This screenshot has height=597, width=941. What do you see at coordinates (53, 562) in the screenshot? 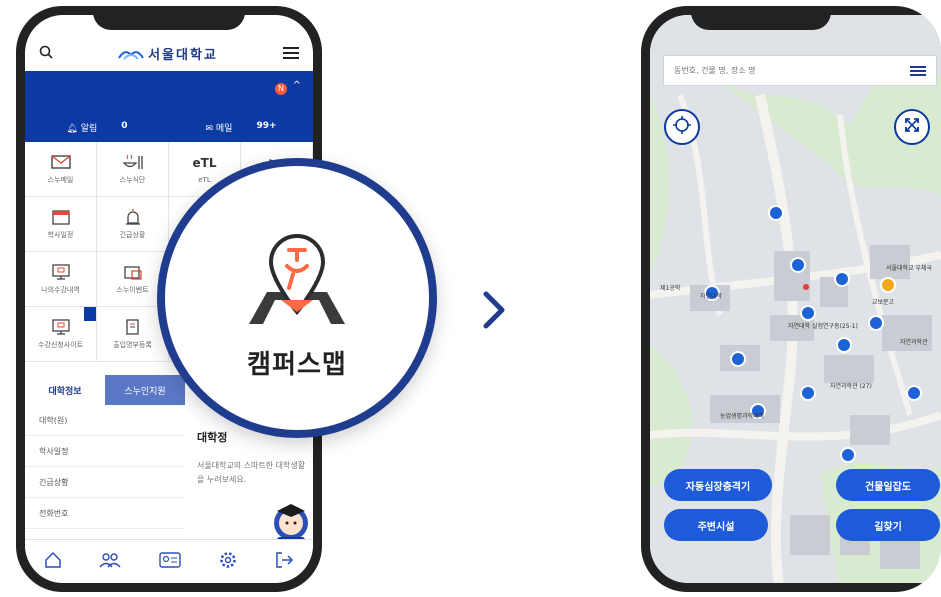
I see `home-icon` at bounding box center [53, 562].